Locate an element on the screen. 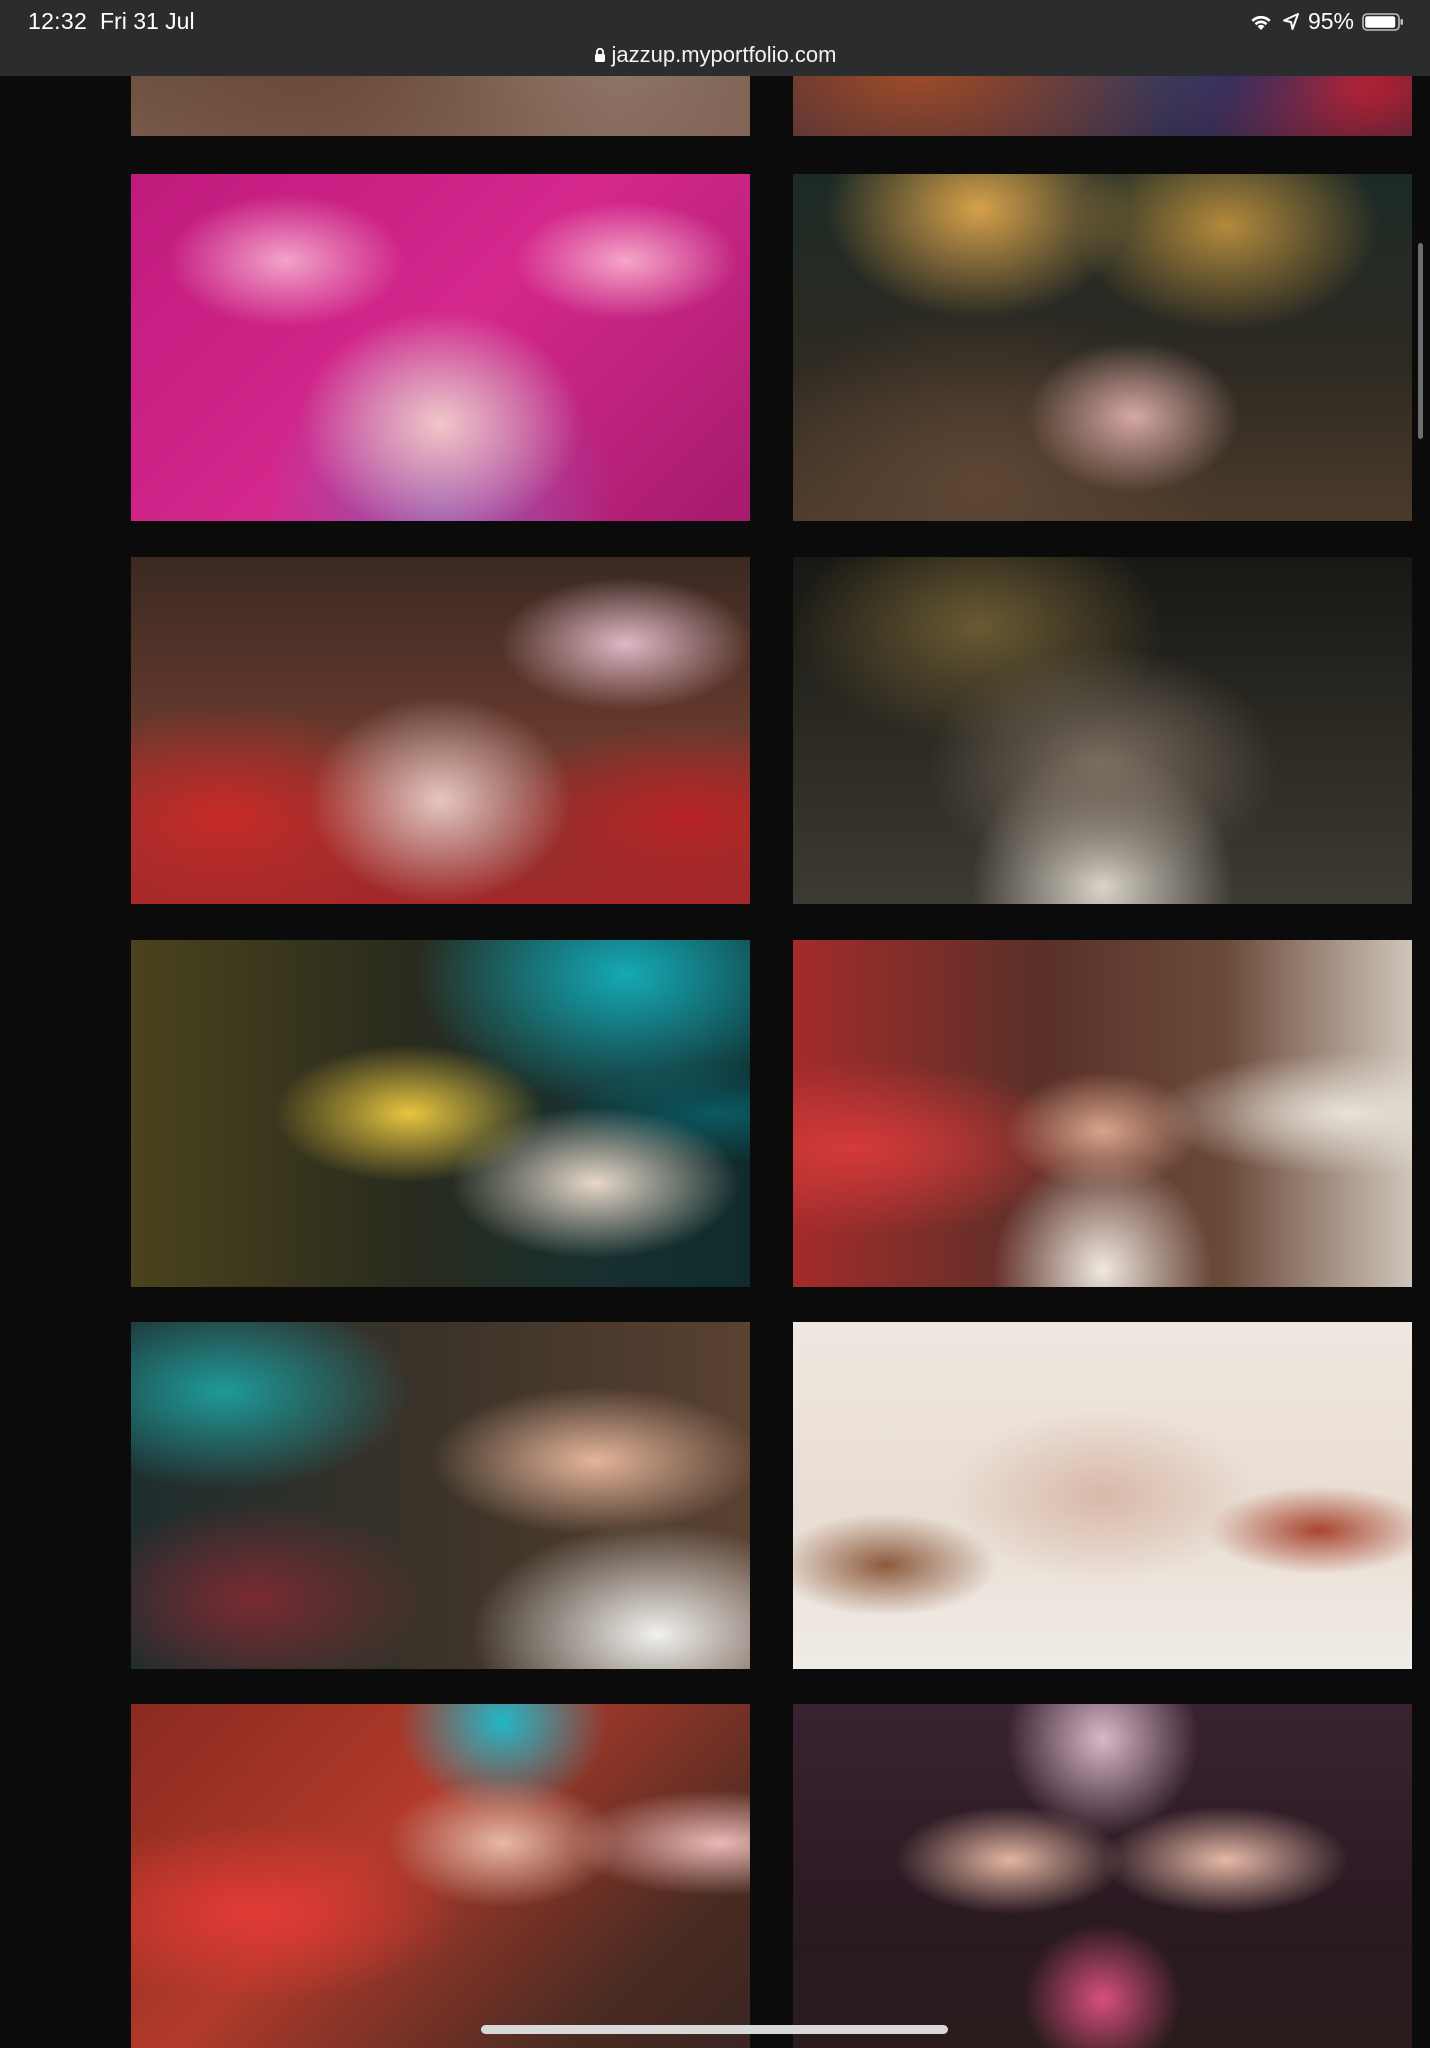 The height and width of the screenshot is (2048, 1430). battery-percent: 95% is located at coordinates (1330, 21).